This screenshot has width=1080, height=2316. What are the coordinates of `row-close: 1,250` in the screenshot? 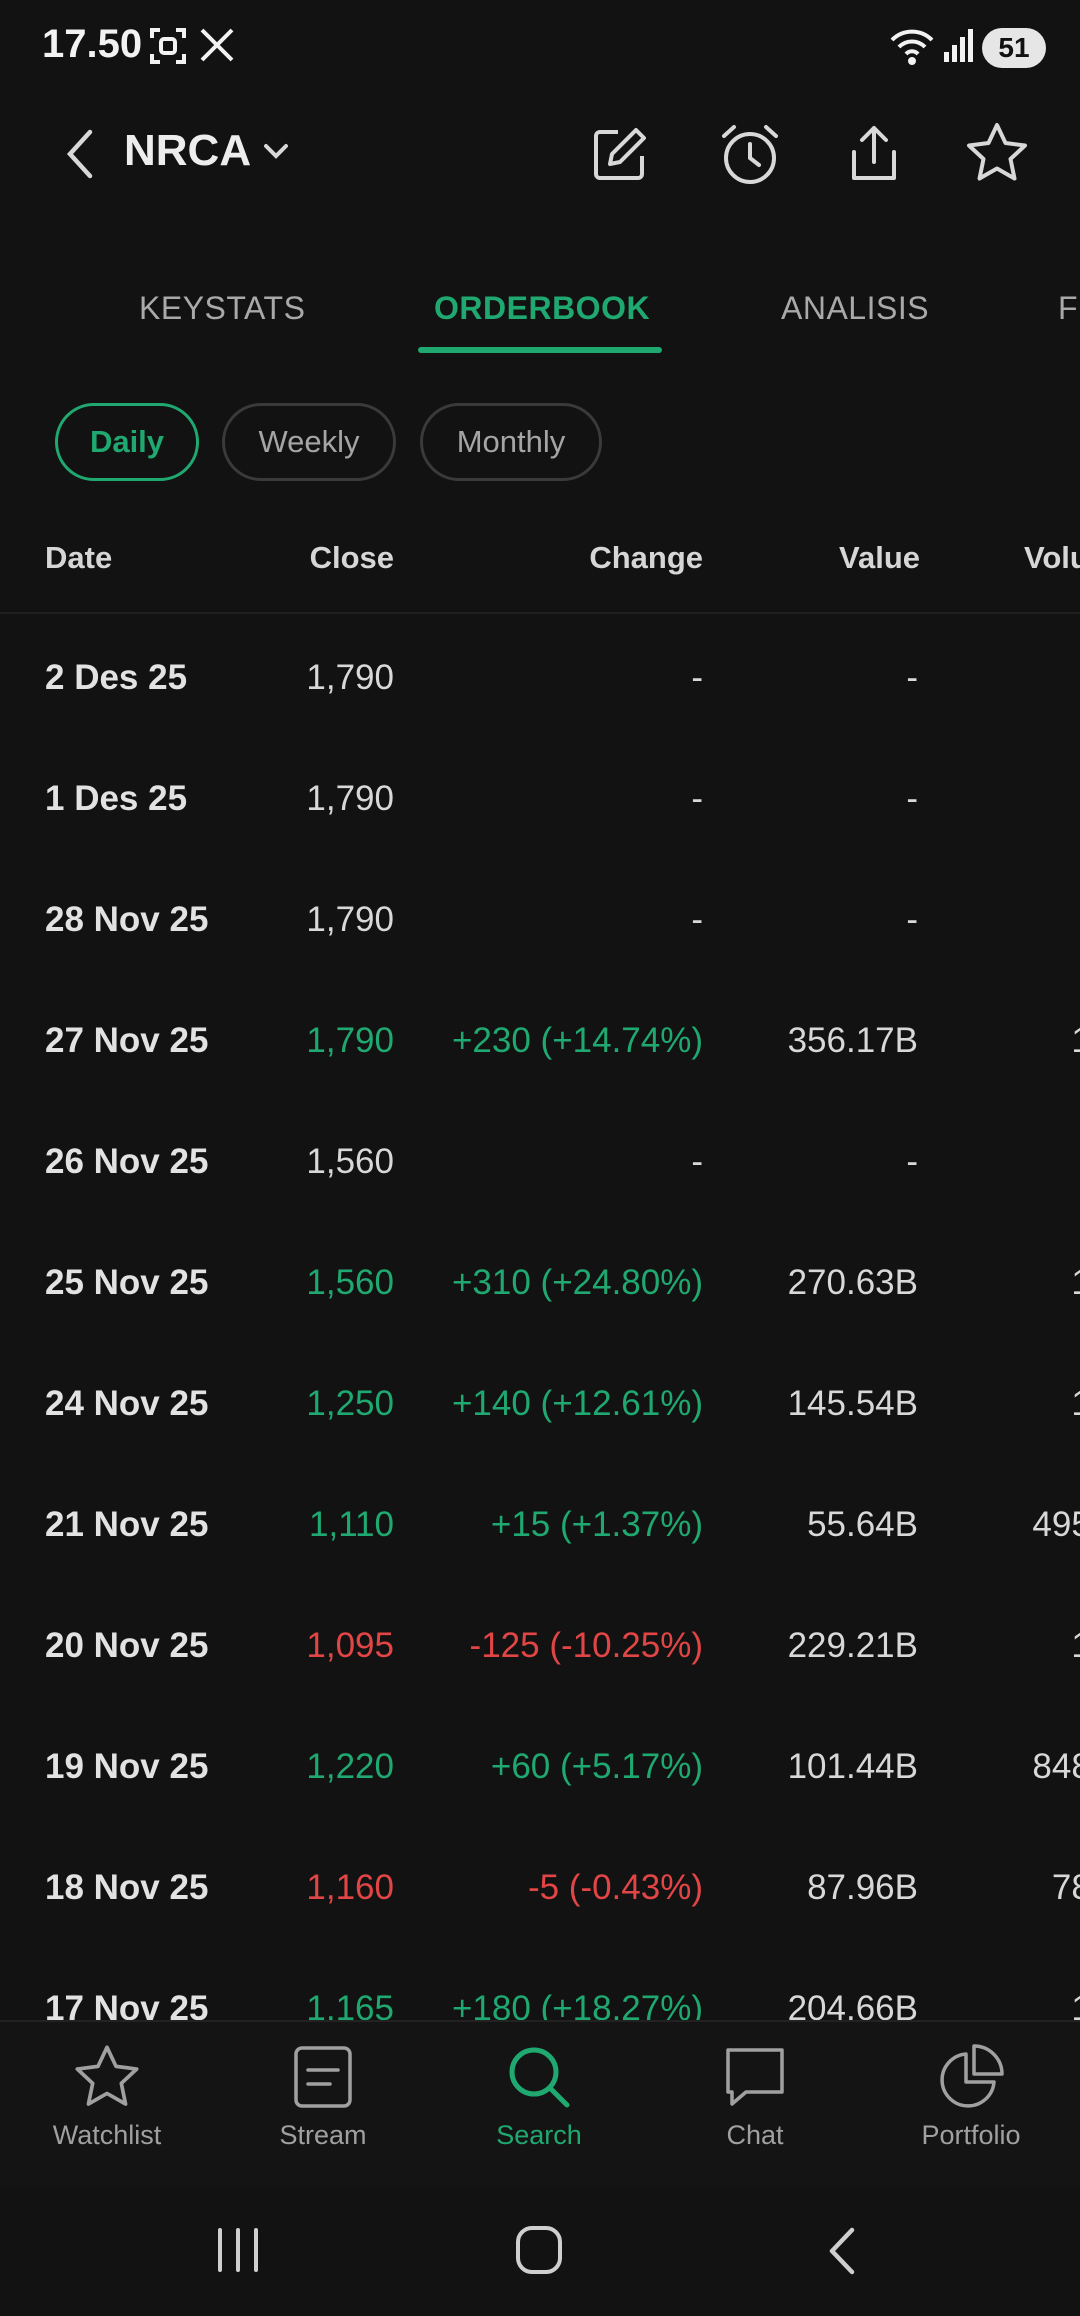 It's located at (350, 1403).